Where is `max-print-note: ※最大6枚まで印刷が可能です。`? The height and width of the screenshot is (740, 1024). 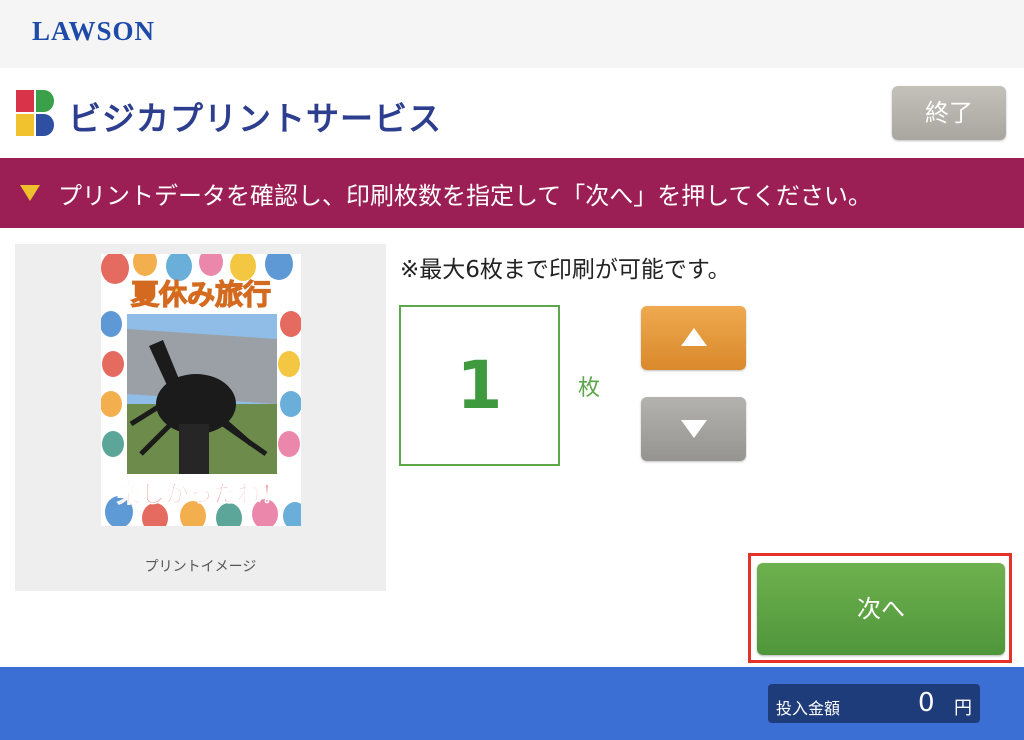
max-print-note: ※最大6枚まで印刷が可能です。 is located at coordinates (565, 270).